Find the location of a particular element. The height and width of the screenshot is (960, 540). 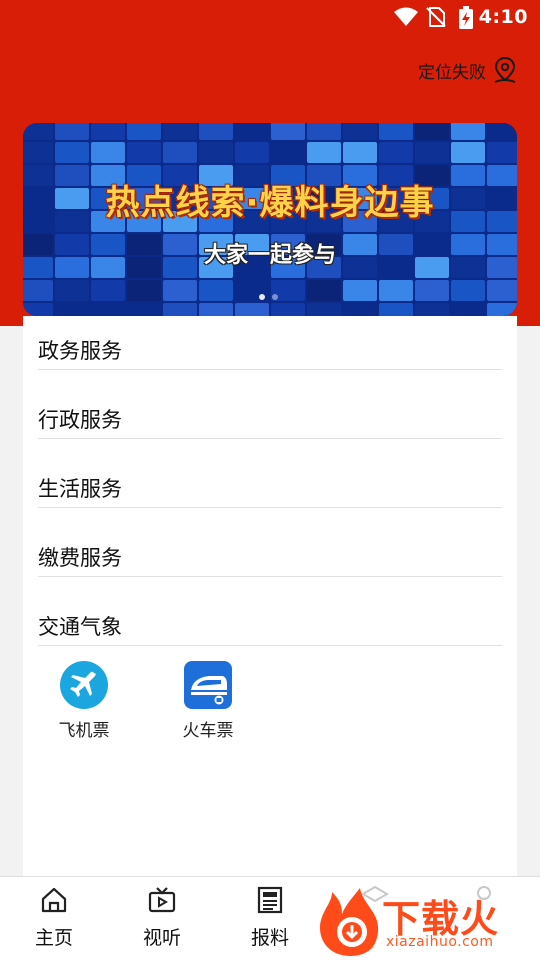

banner-title: 热点线索·爆料身边事 is located at coordinates (270, 203).